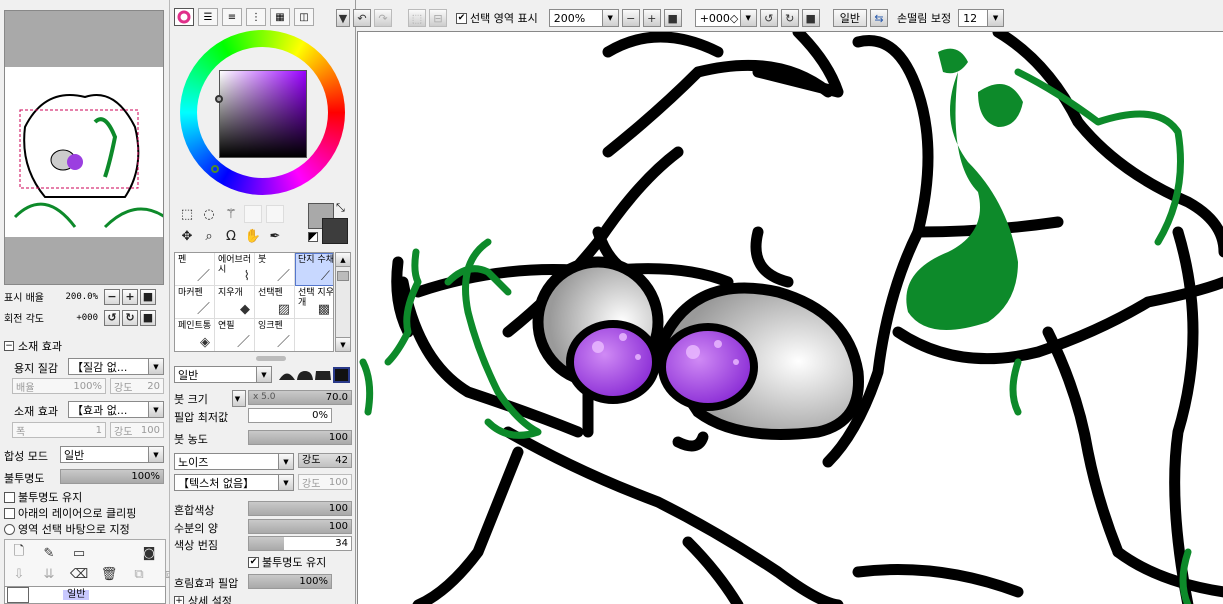 This screenshot has width=1223, height=604. Describe the element at coordinates (849, 18) in the screenshot. I see `normal-view-button: 일반` at that location.